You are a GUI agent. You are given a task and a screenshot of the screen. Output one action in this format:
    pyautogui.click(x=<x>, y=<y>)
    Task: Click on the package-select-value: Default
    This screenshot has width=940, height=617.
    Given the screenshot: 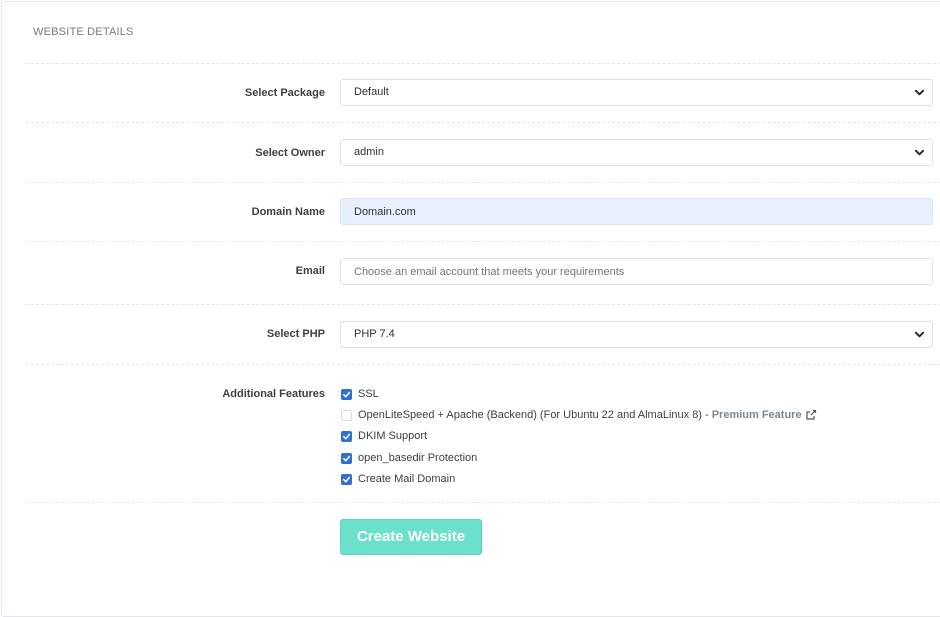 What is the action you would take?
    pyautogui.click(x=636, y=92)
    